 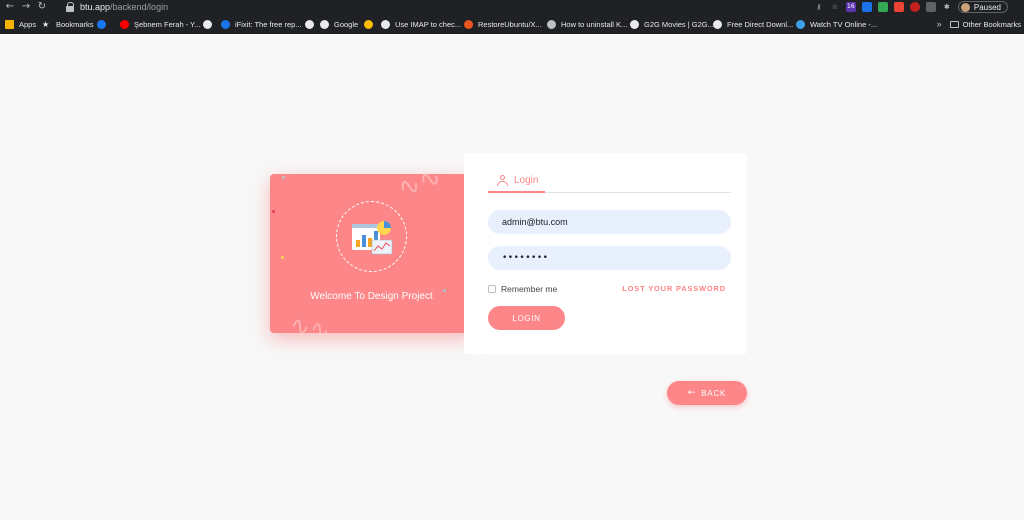 I want to click on arrow-left-icon: ←, so click(x=692, y=393).